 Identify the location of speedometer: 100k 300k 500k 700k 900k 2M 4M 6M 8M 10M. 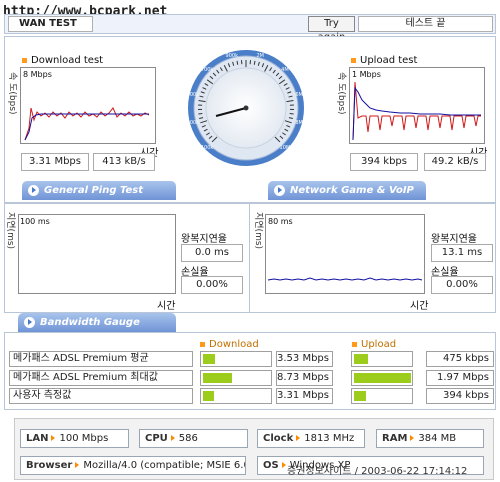
(246, 108).